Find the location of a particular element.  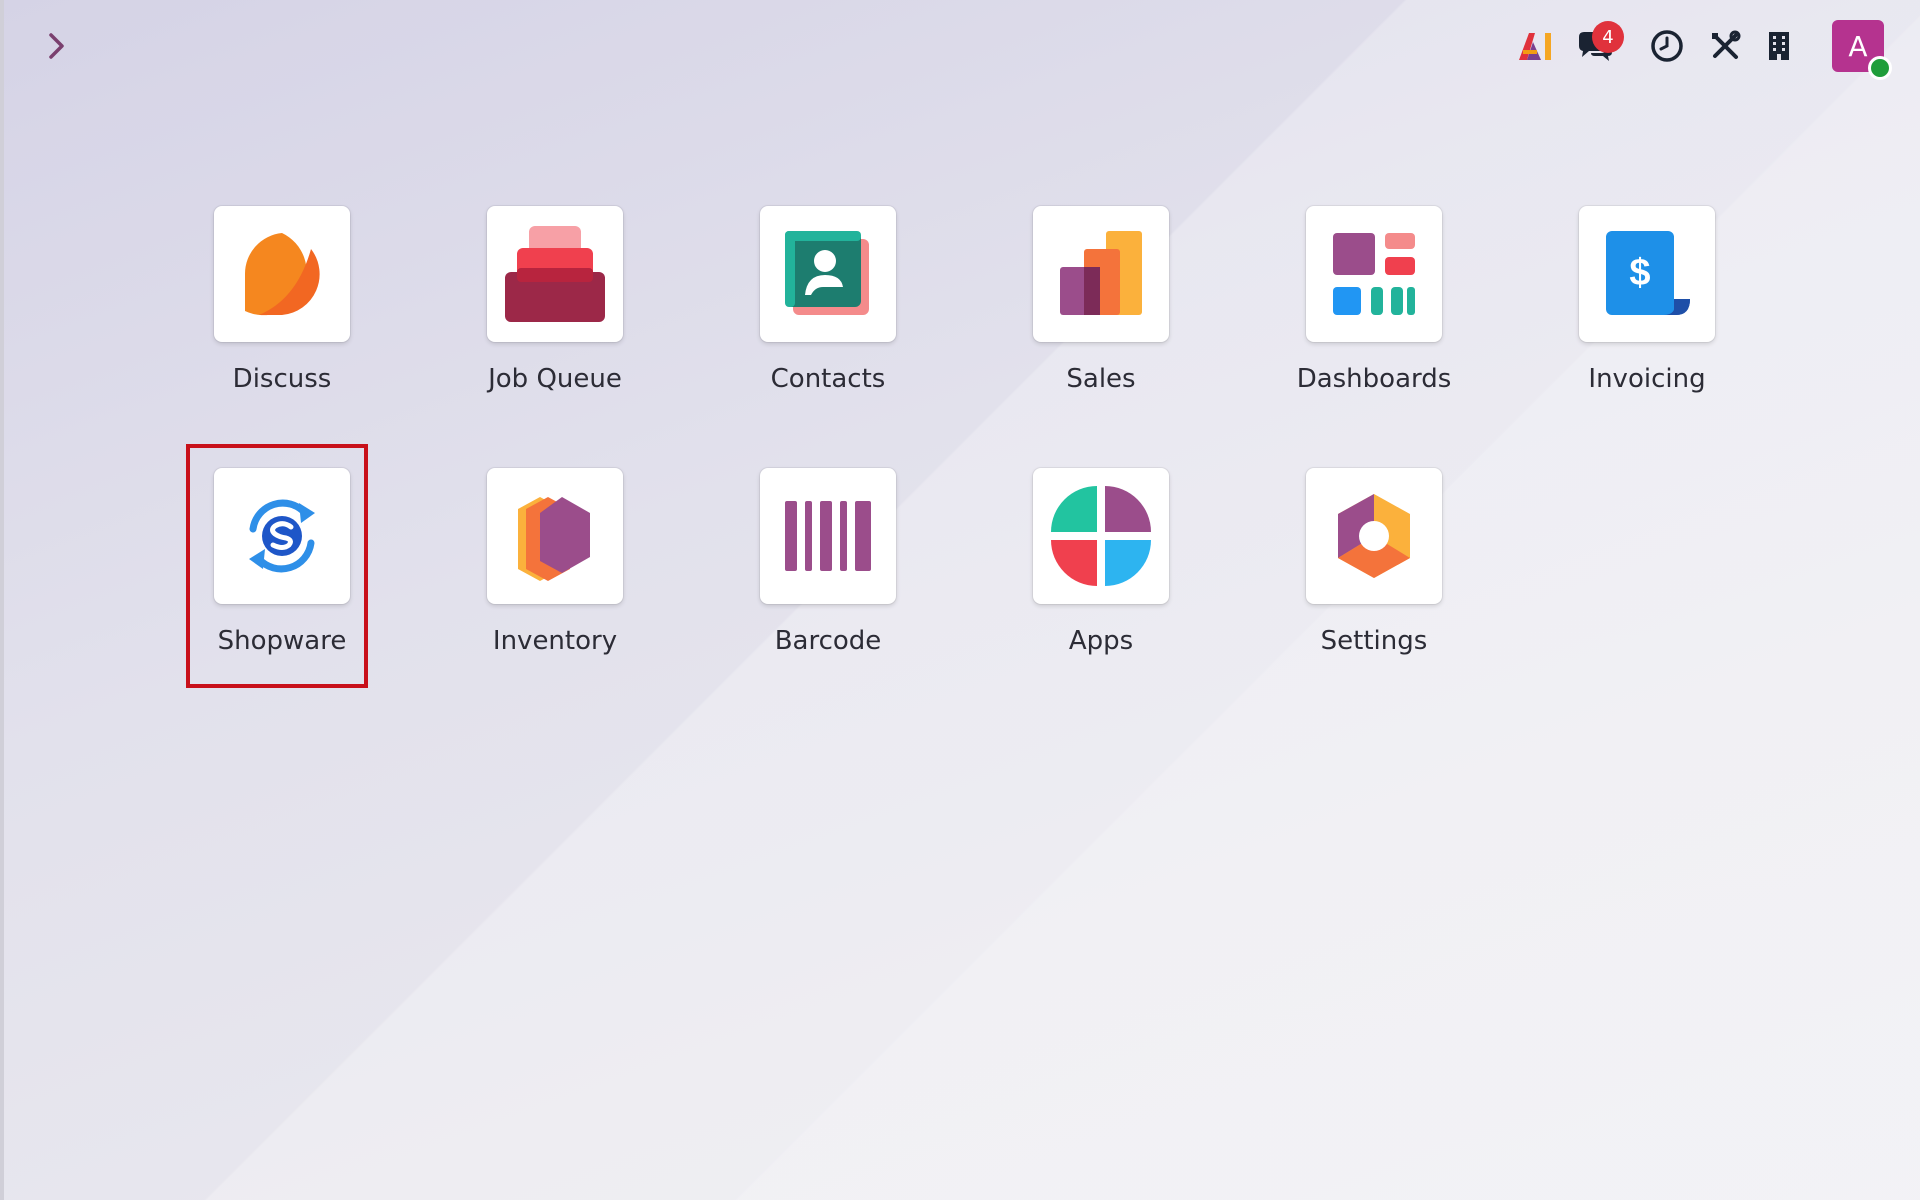

clock-icon is located at coordinates (1667, 46).